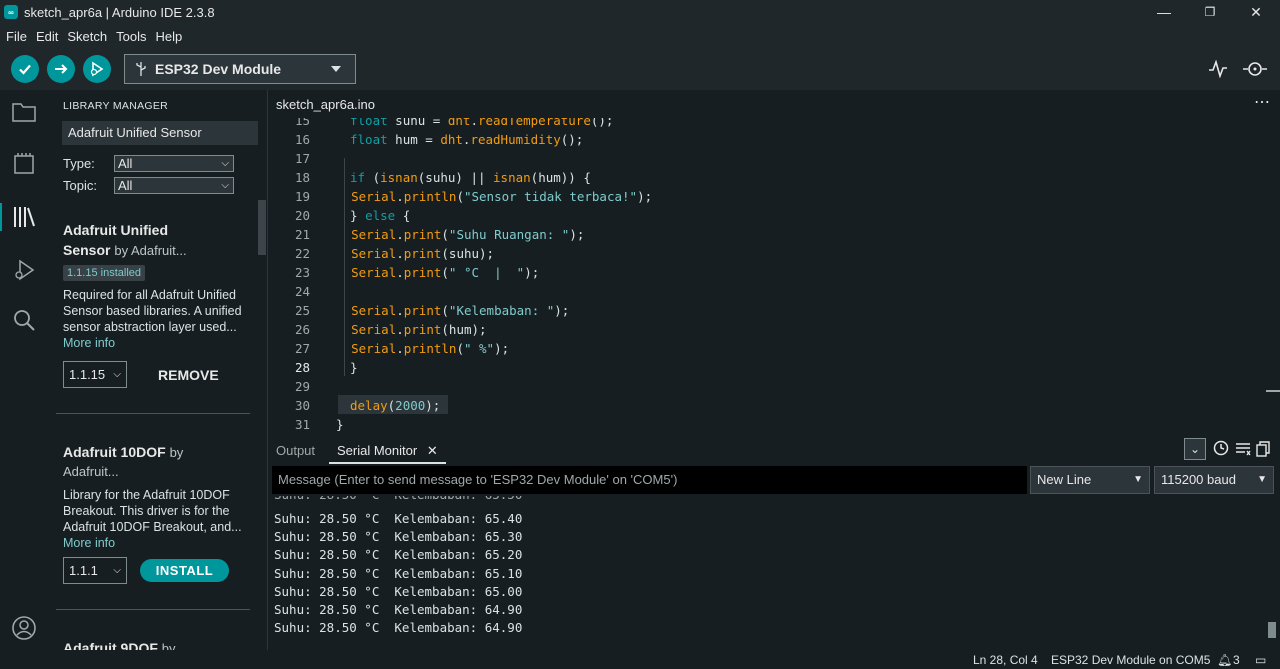  I want to click on line-number: 30, so click(302, 405).